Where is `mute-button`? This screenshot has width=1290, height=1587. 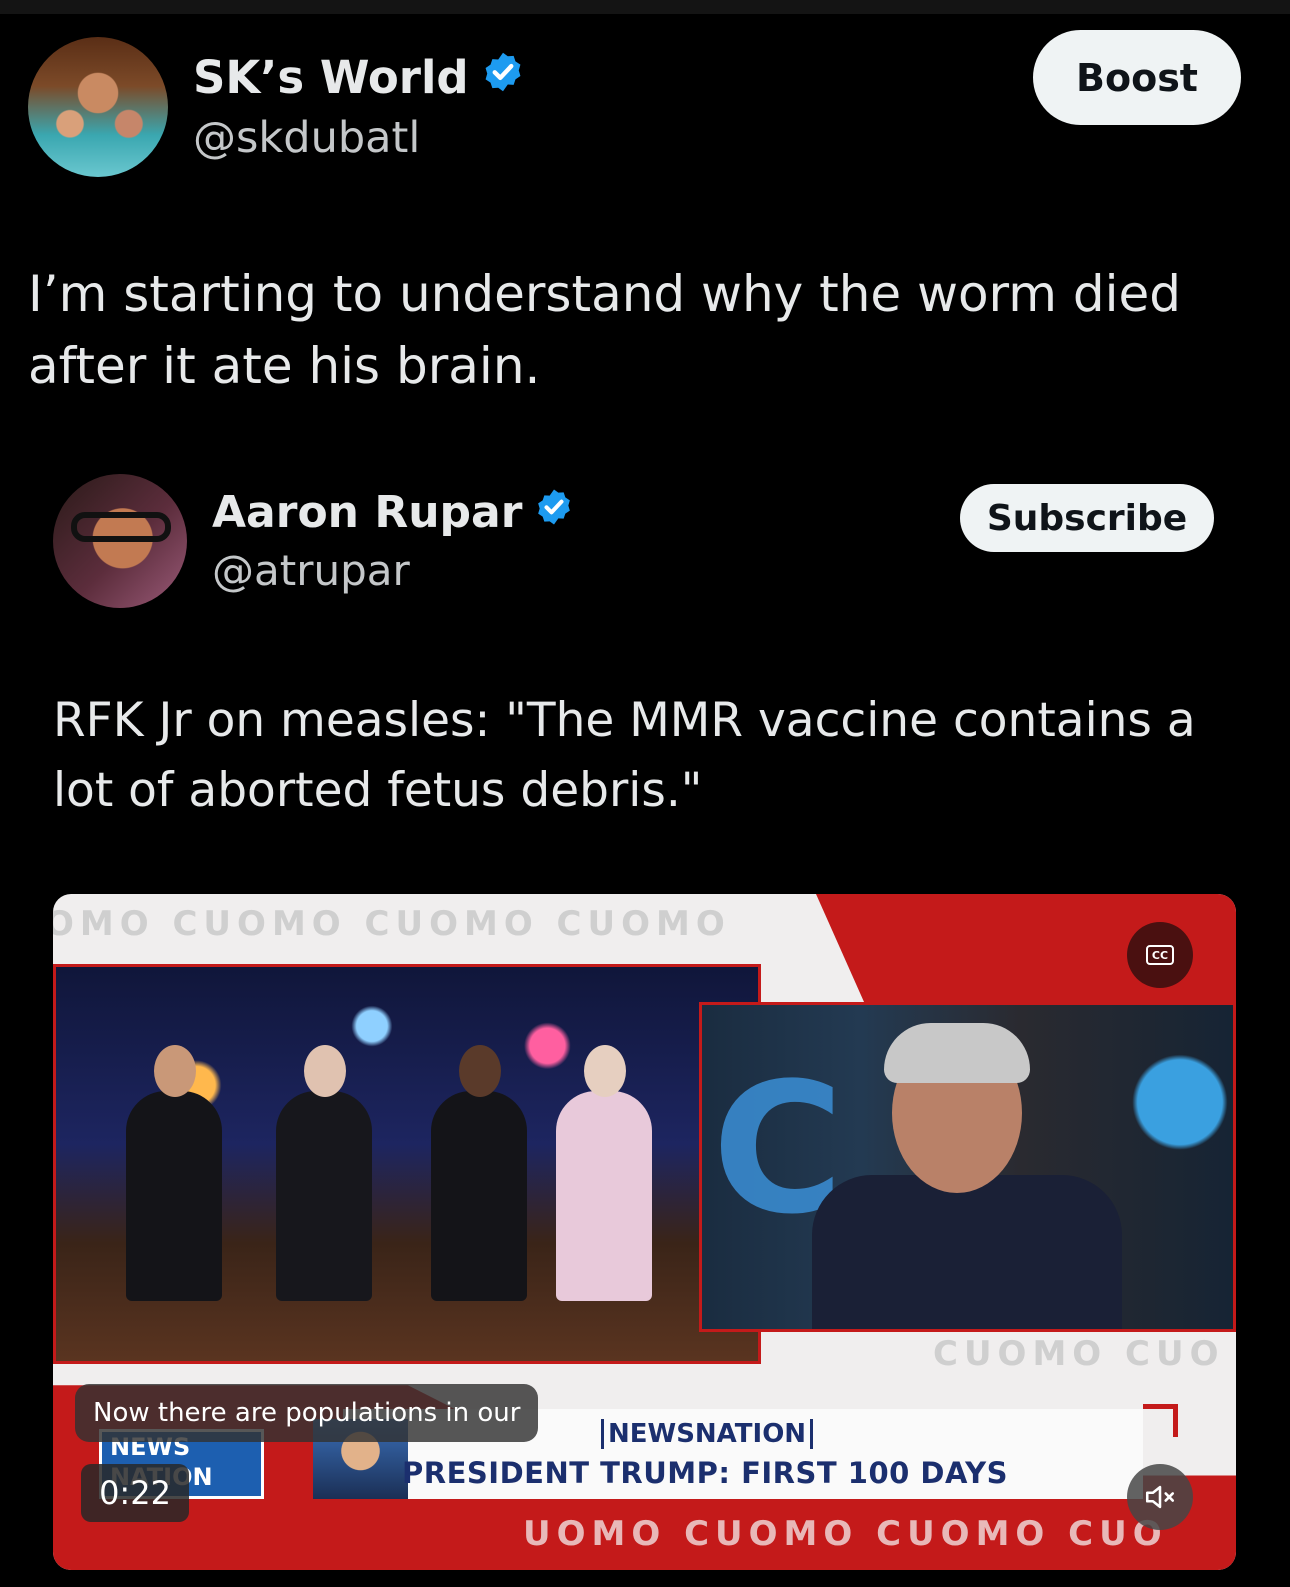 mute-button is located at coordinates (1160, 1497).